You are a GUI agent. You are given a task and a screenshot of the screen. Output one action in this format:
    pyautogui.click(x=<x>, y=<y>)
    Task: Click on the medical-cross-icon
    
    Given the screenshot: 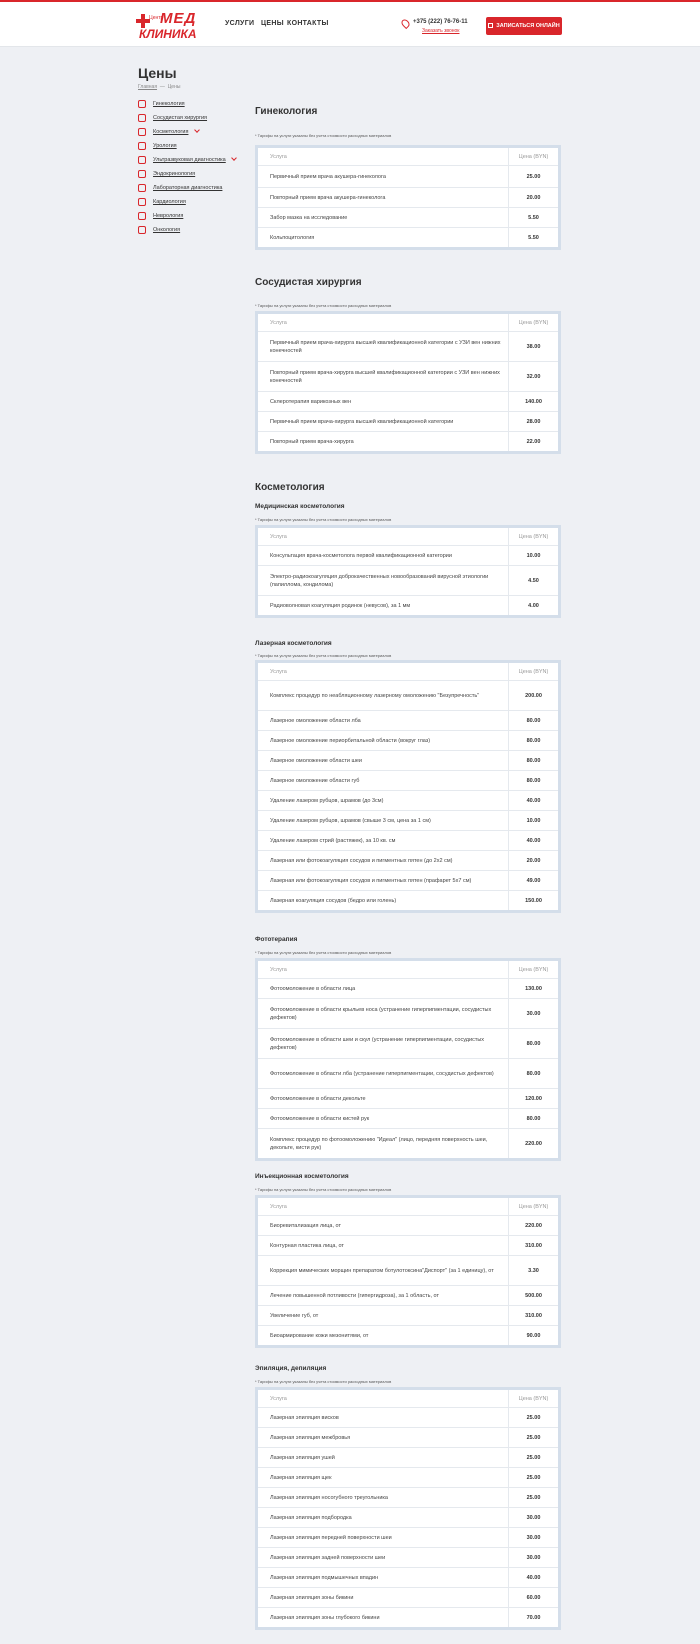 What is the action you would take?
    pyautogui.click(x=143, y=21)
    